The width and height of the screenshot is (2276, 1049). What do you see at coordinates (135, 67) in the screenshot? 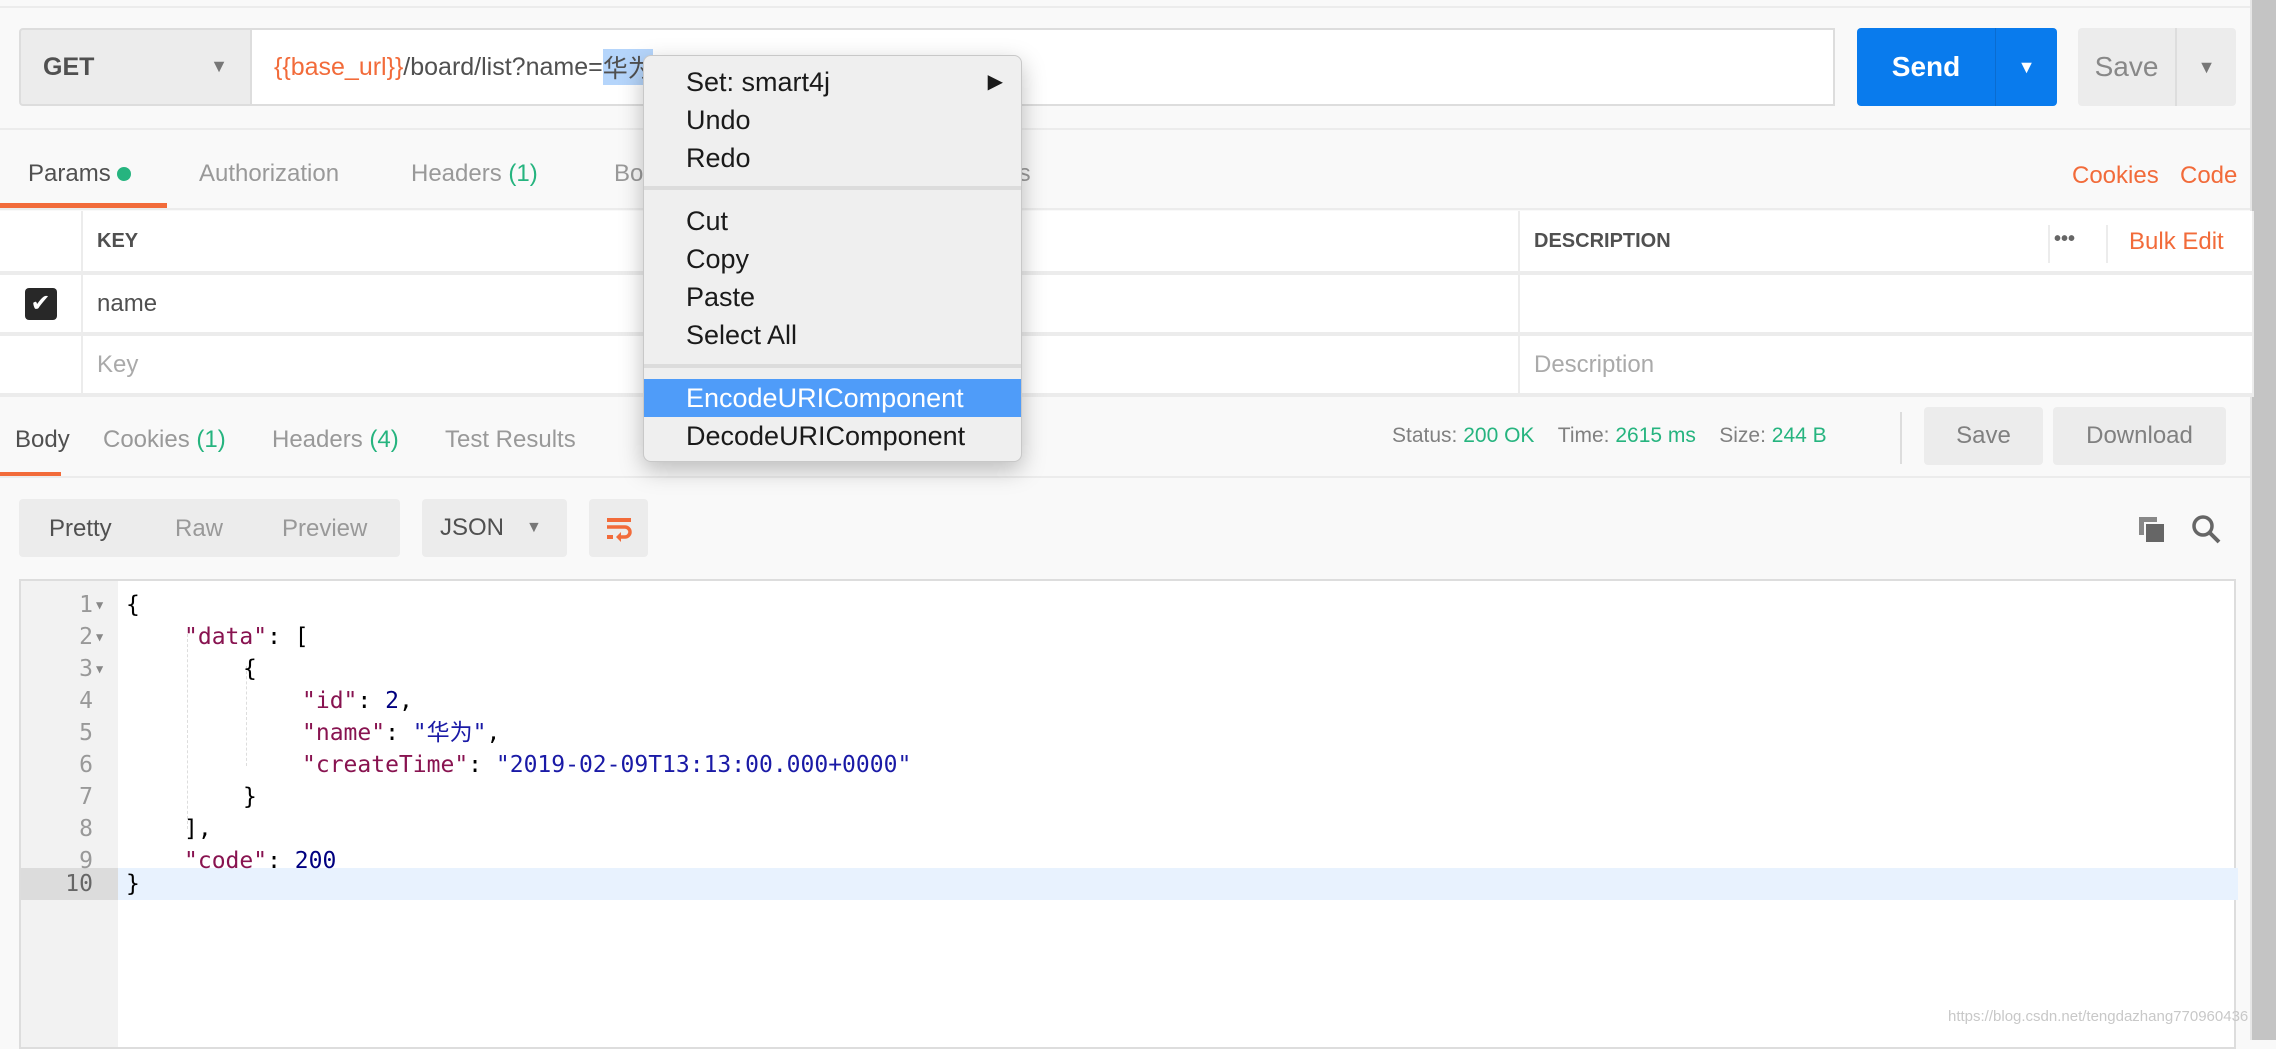
I see `method-select: GET ▼` at bounding box center [135, 67].